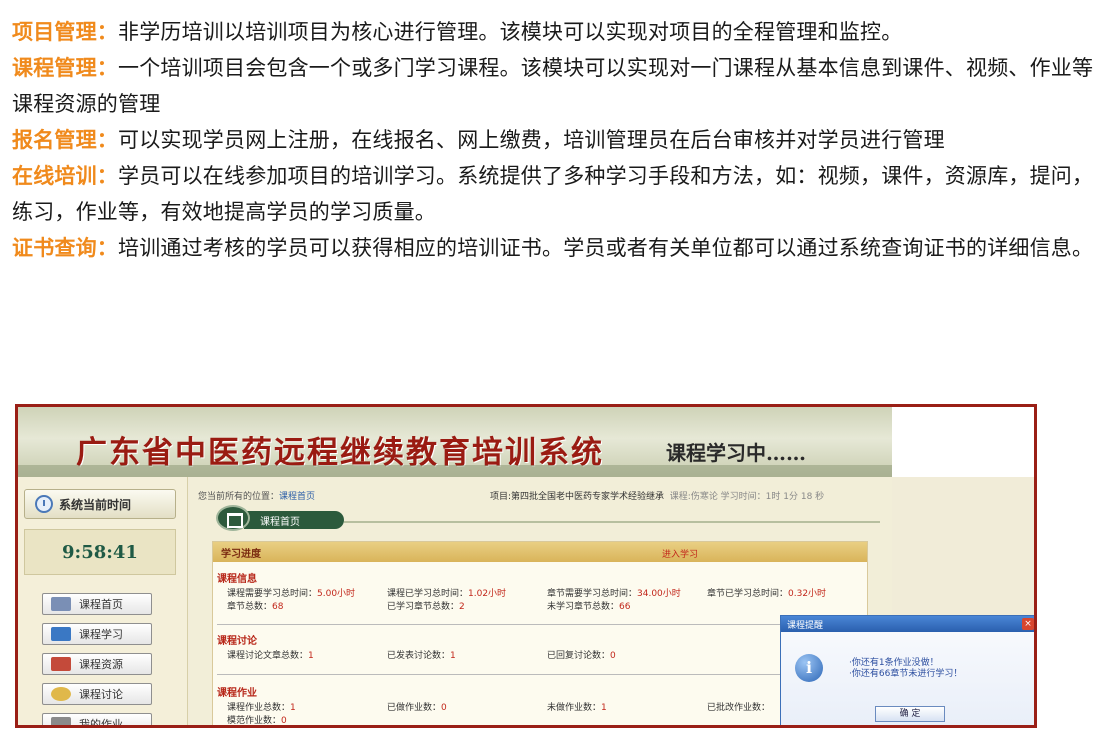 Image resolution: width=1111 pixels, height=747 pixels. What do you see at coordinates (61, 634) in the screenshot?
I see `computer-icon` at bounding box center [61, 634].